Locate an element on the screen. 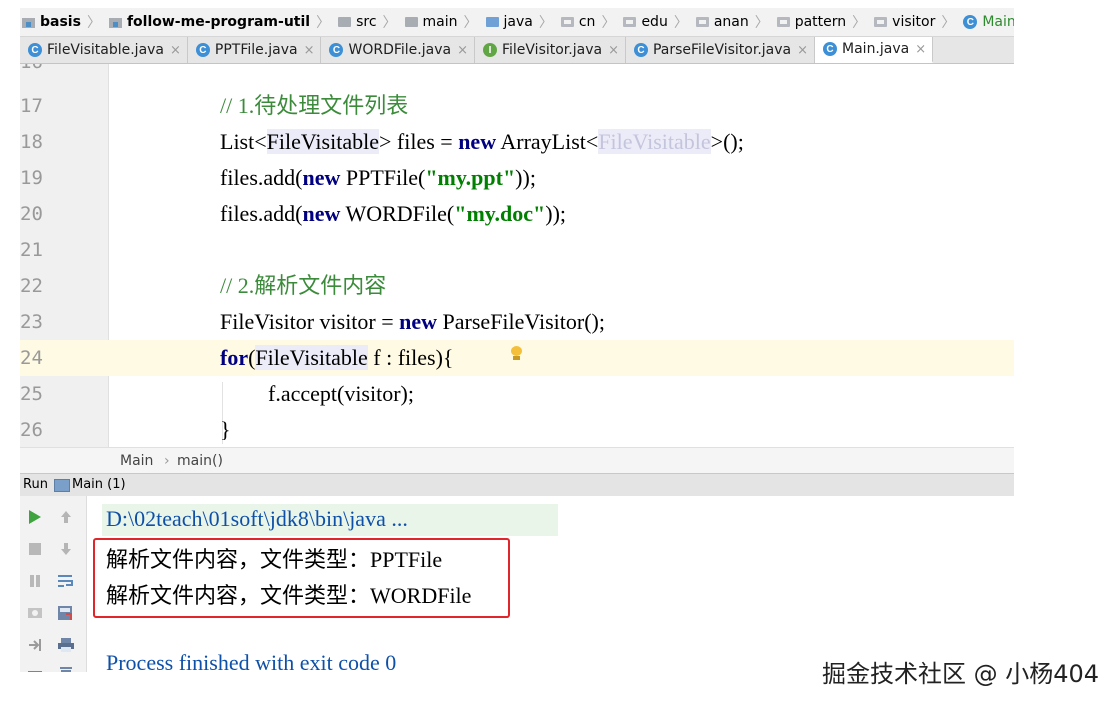 This screenshot has width=1120, height=704. breadcrumb-cn: cn 〉 is located at coordinates (588, 22).